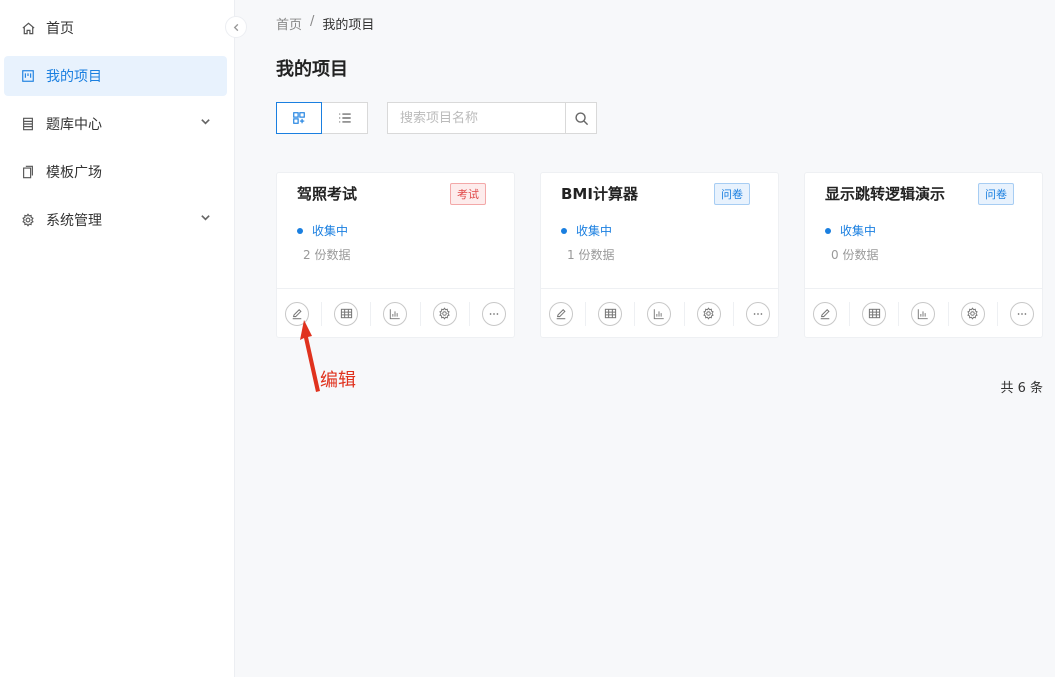 The width and height of the screenshot is (1055, 677). I want to click on sidebar-item-label: 我的项目, so click(74, 77).